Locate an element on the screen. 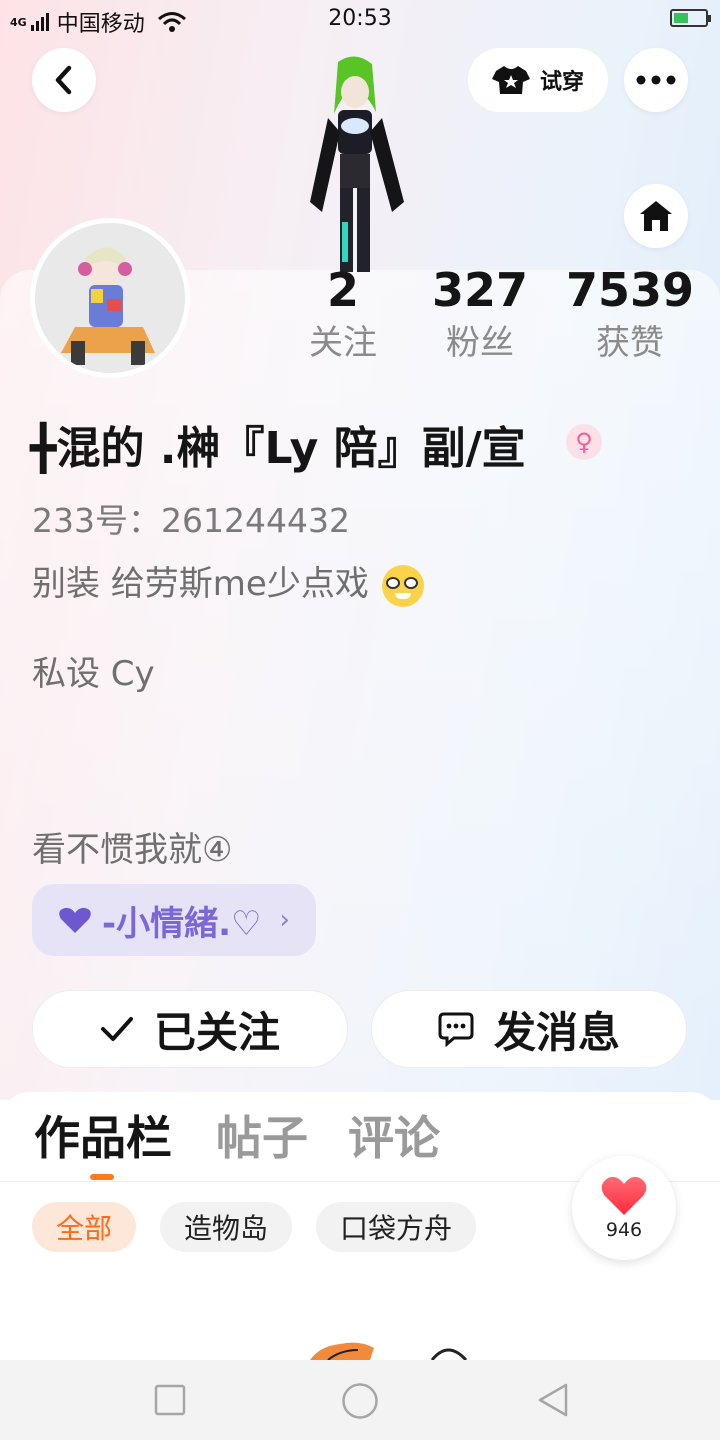 The width and height of the screenshot is (720, 1440). followed-button: 已关注 is located at coordinates (190, 1029).